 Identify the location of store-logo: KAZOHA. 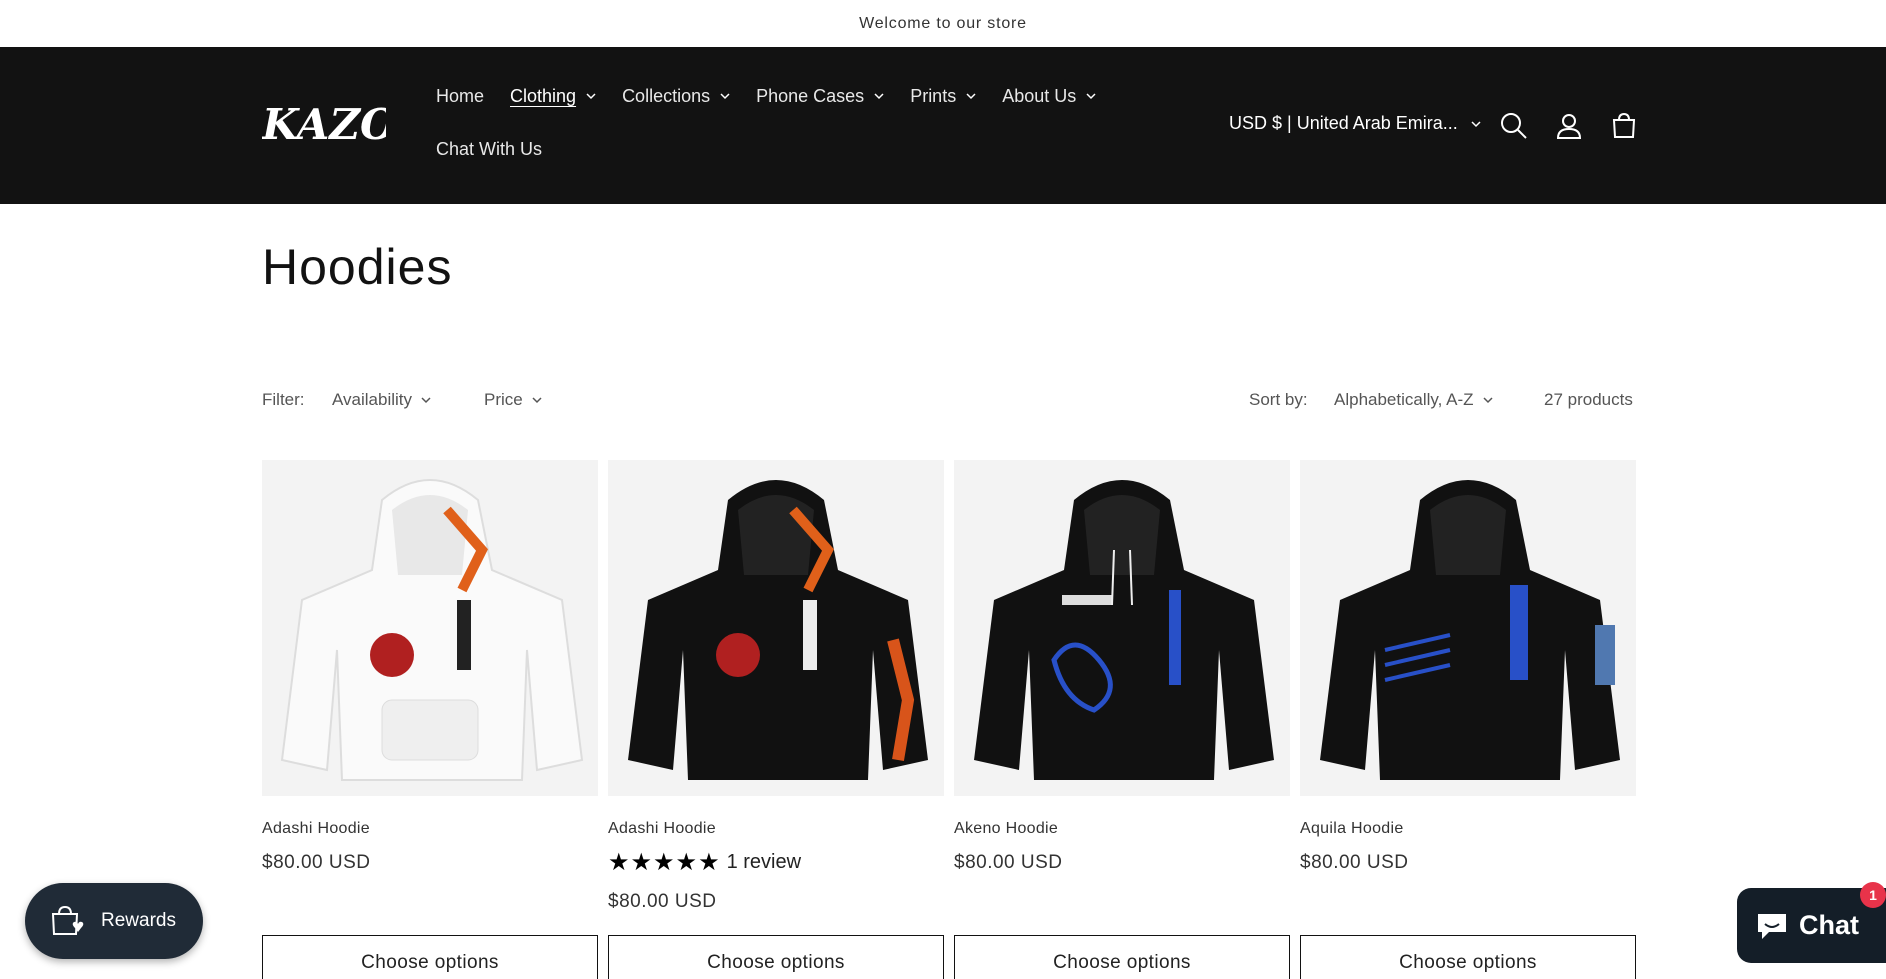
(365, 125).